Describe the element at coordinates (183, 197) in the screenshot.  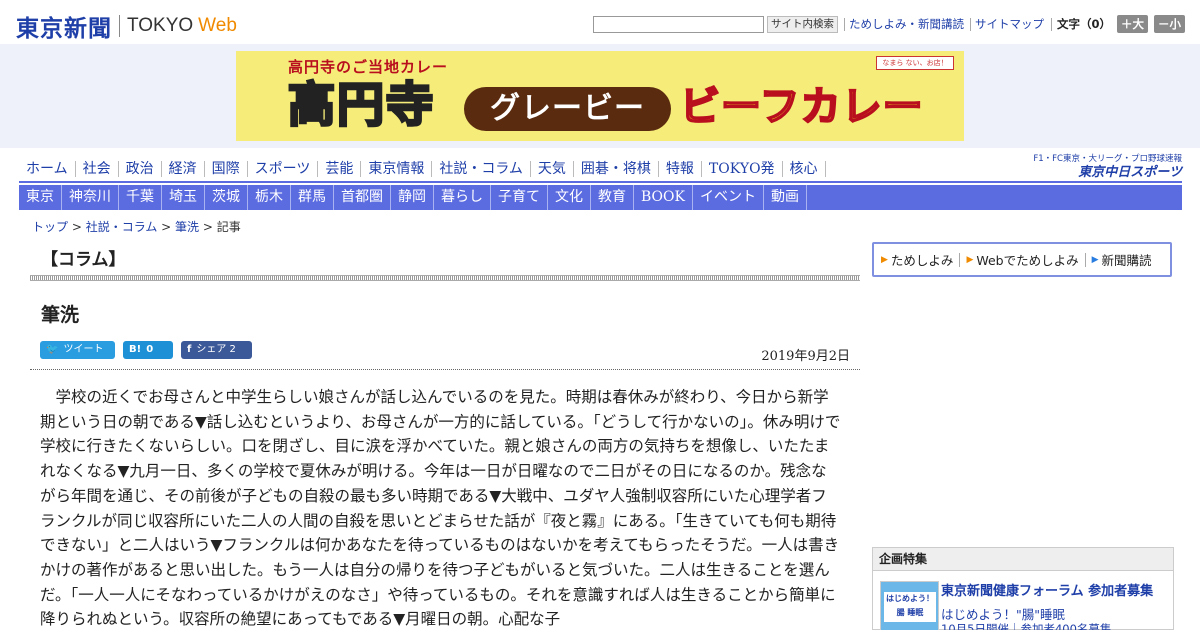
I see `region-item-saitama: 埼玉` at that location.